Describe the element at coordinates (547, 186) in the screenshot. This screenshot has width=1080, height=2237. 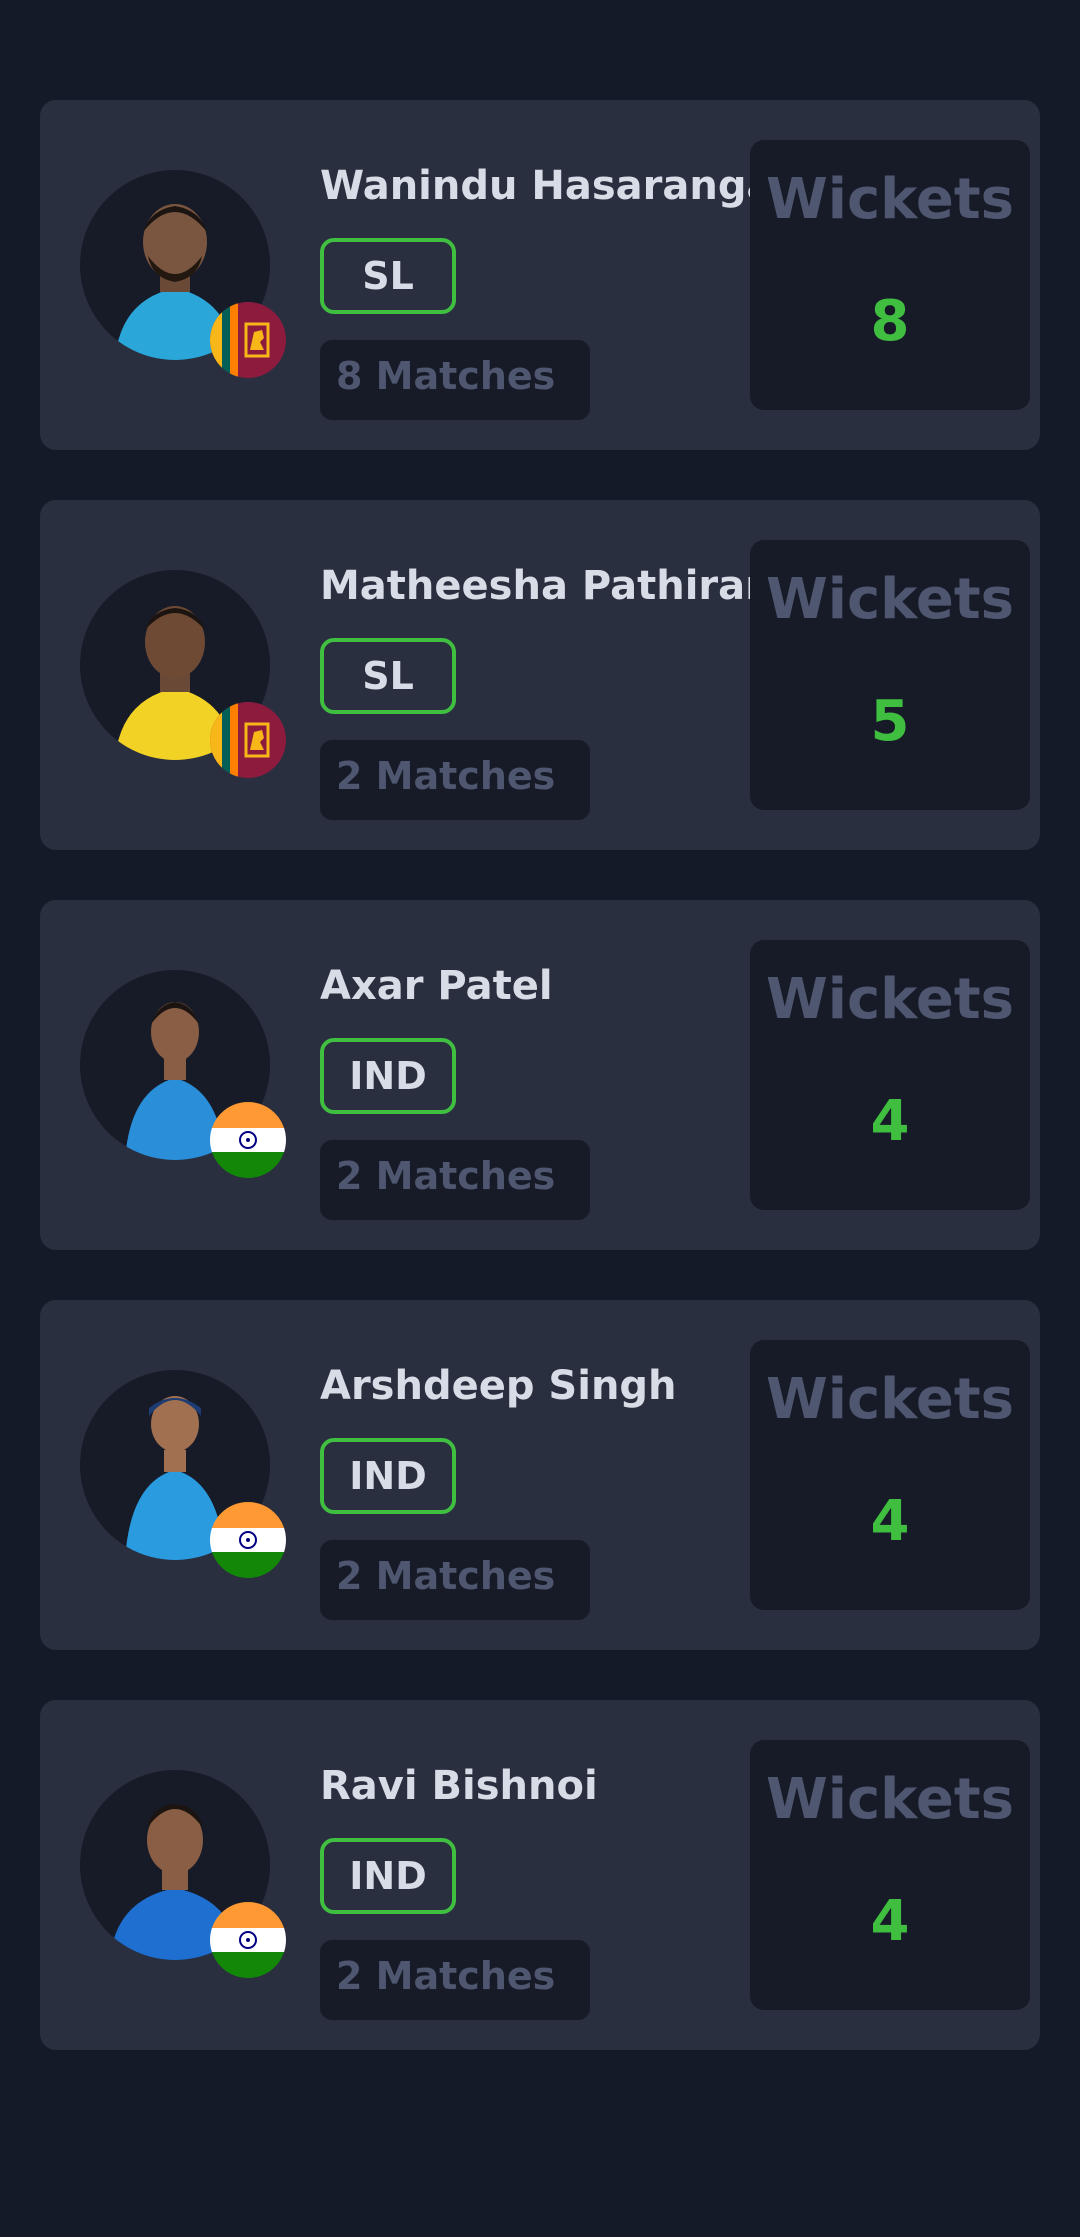
I see `player-name: Wanindu Hasaranga` at that location.